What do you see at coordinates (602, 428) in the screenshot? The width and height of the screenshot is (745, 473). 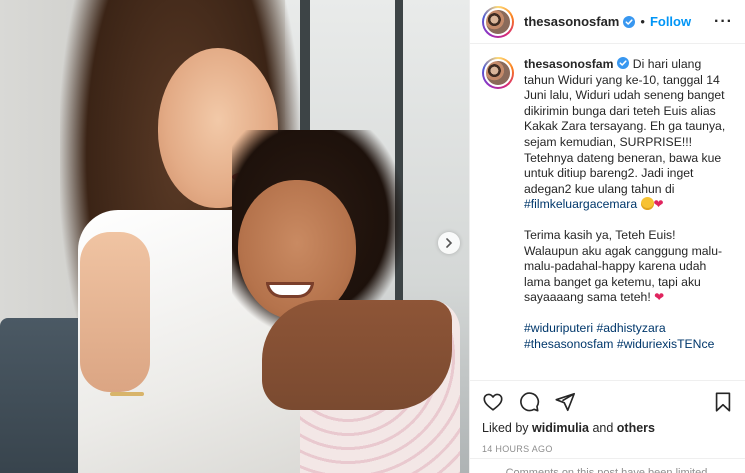 I see `likes-middle: and` at bounding box center [602, 428].